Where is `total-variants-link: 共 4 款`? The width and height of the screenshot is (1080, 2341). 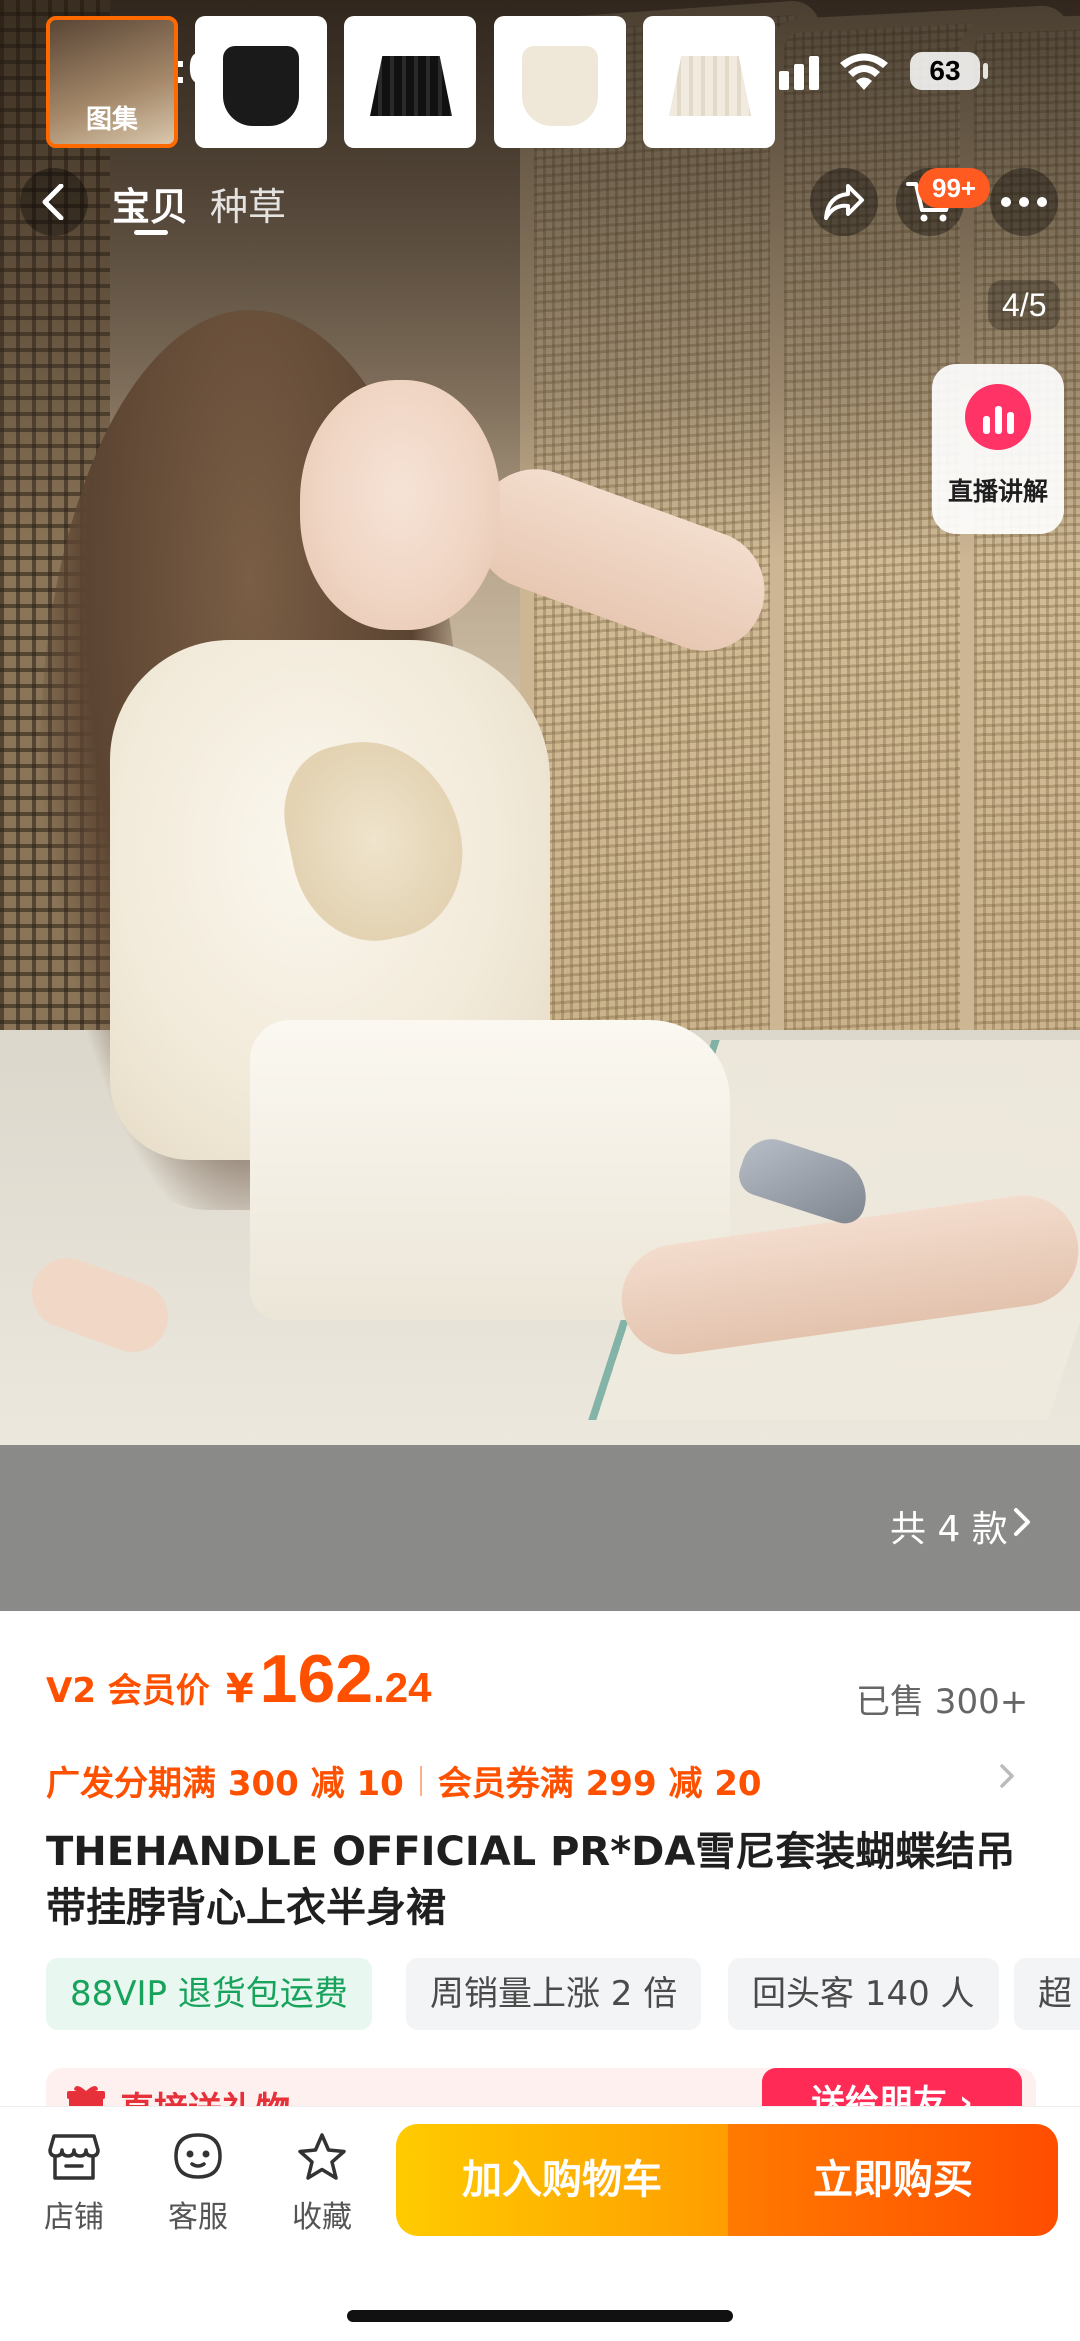
total-variants-link: 共 4 款 is located at coordinates (949, 1526).